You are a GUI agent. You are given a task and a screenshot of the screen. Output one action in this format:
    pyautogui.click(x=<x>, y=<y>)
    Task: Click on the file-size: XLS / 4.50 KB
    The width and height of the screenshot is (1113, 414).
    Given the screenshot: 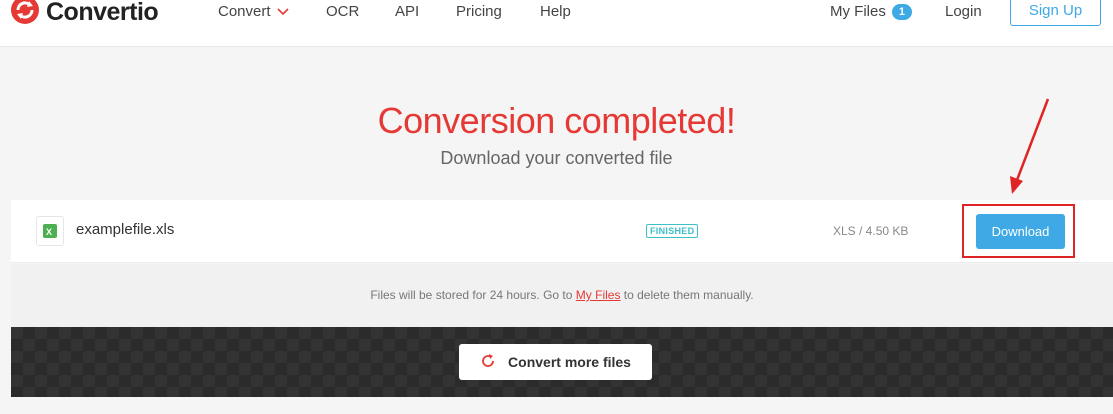 What is the action you would take?
    pyautogui.click(x=871, y=231)
    